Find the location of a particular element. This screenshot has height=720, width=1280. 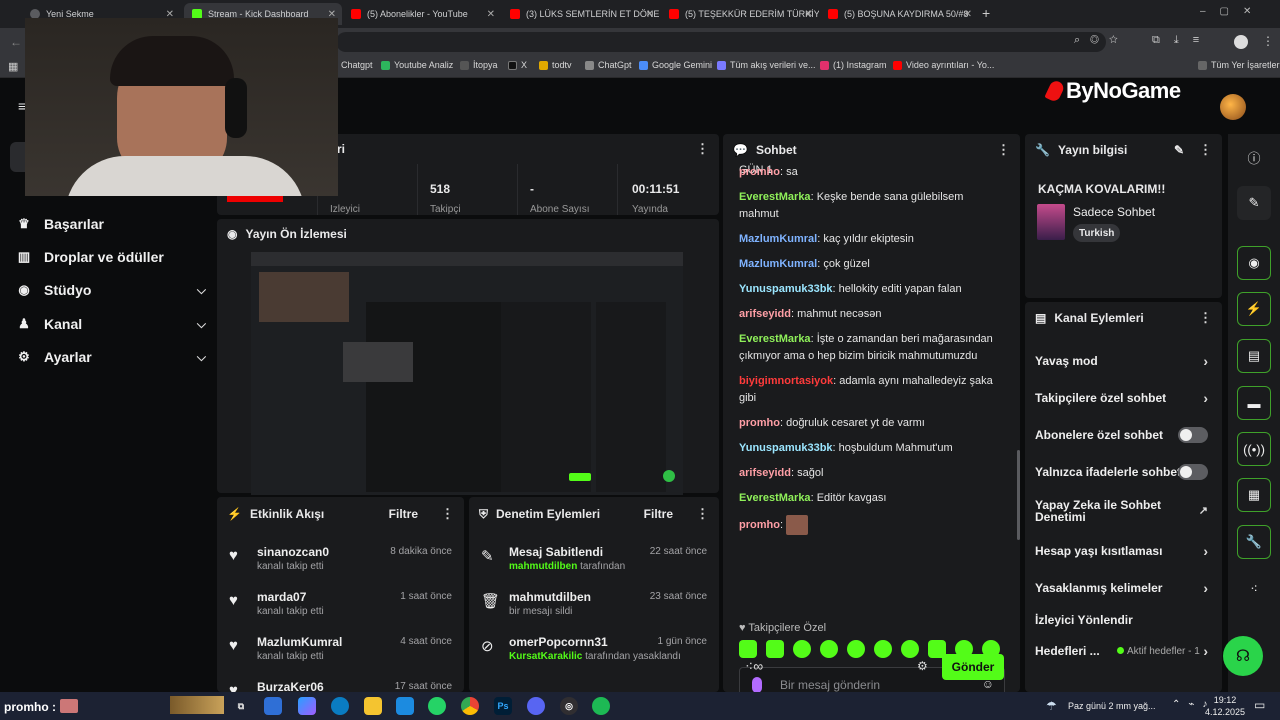

points-icon: ⁖∞ is located at coordinates (754, 666).